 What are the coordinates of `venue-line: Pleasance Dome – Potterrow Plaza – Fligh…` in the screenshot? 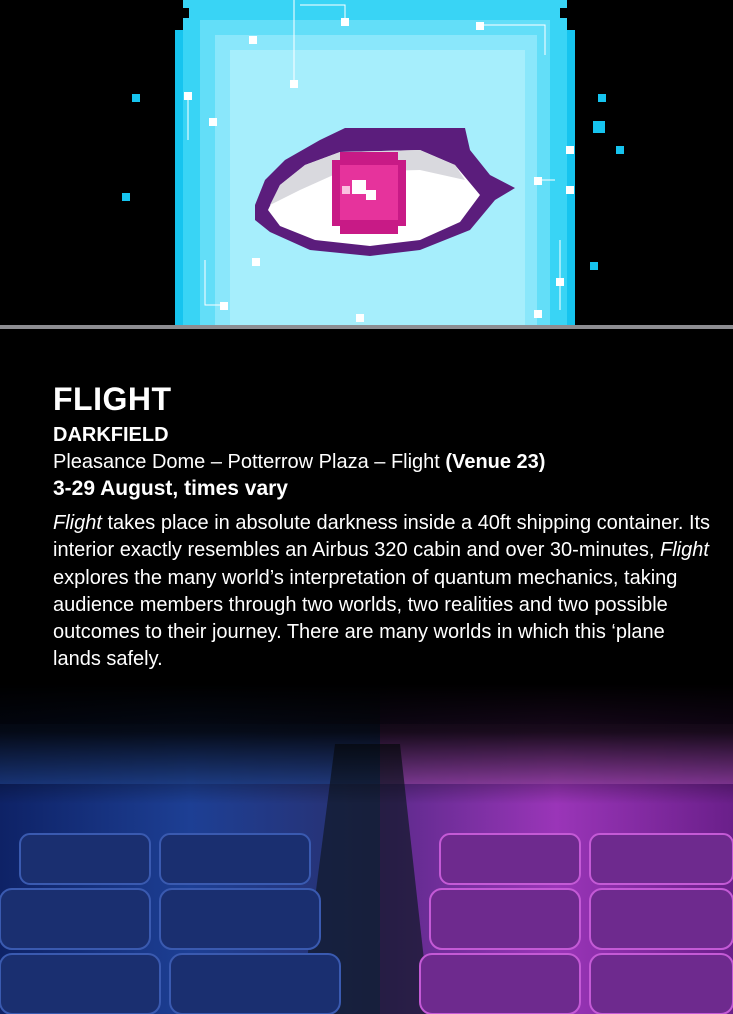 It's located at (383, 462).